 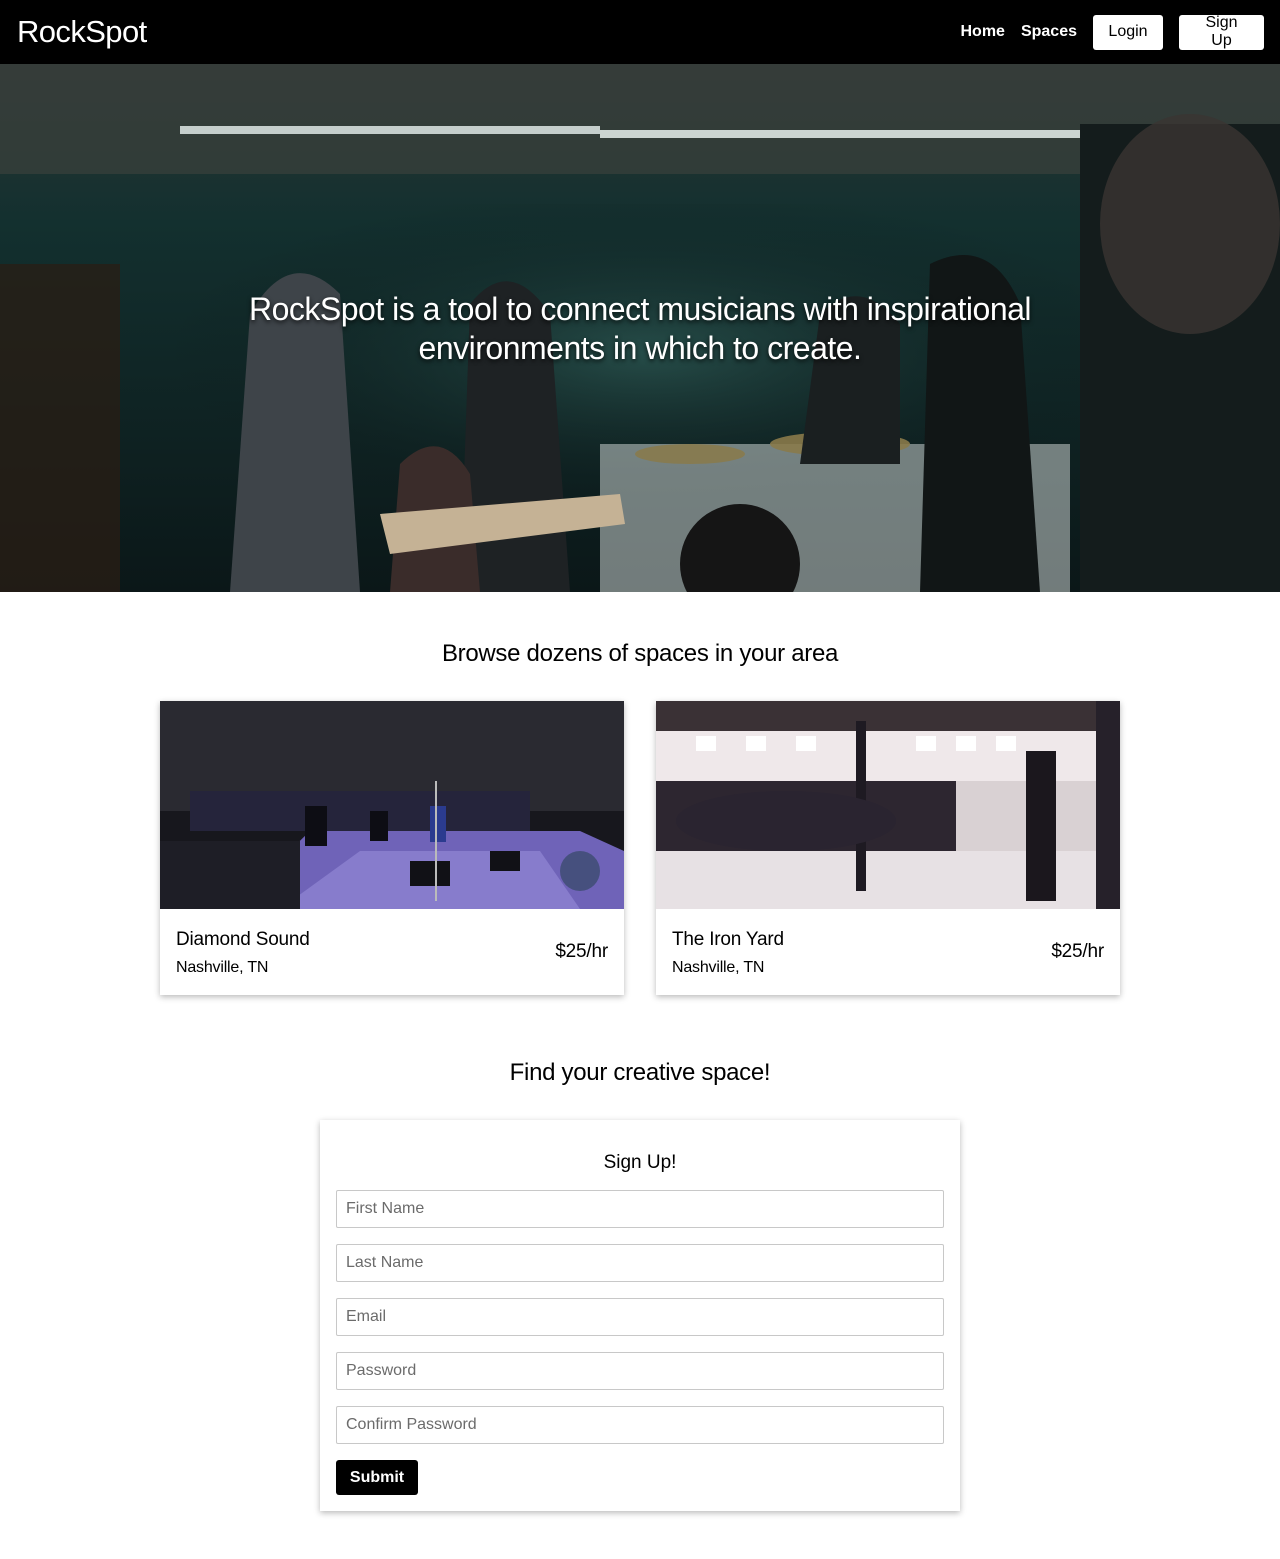 I want to click on signup-button: Sign Up, so click(x=1221, y=32).